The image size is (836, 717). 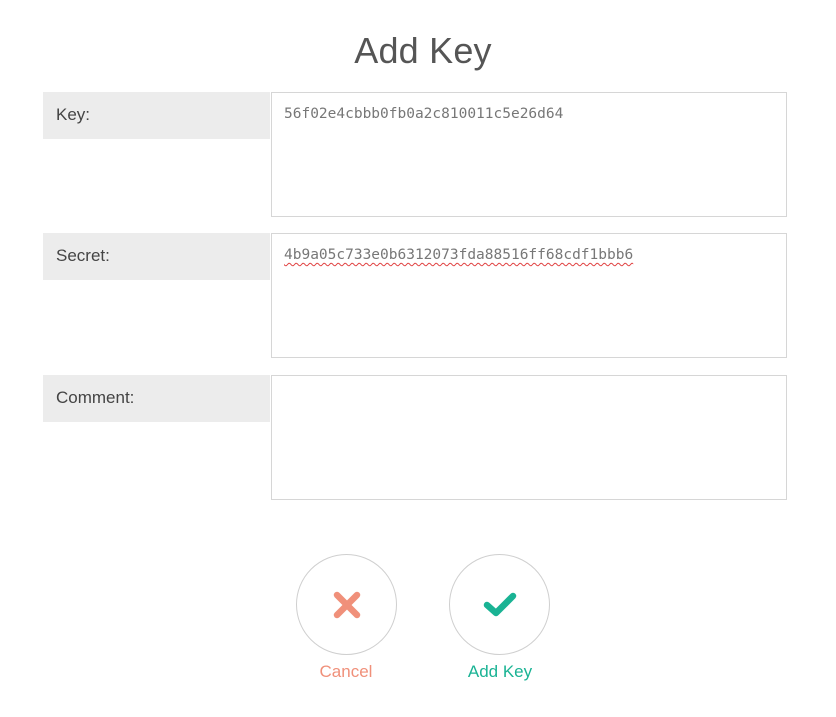 I want to click on secret-field: 4b9a05c733e0b6312073fda88516ff68cdf1bbb6, so click(x=529, y=295).